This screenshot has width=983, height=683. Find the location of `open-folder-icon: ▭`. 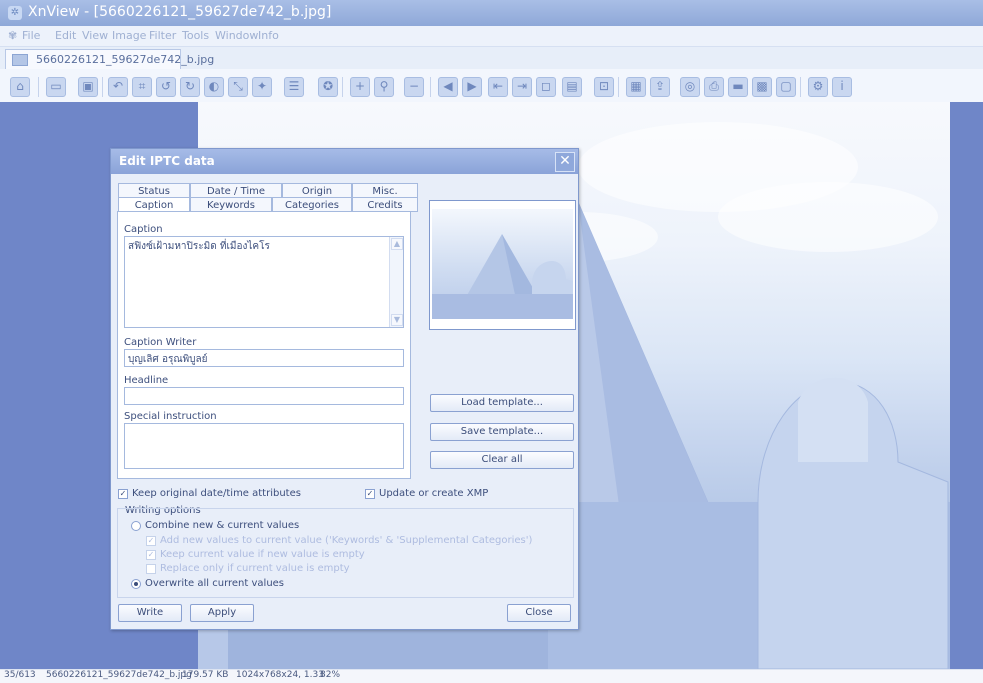

open-folder-icon: ▭ is located at coordinates (56, 87).